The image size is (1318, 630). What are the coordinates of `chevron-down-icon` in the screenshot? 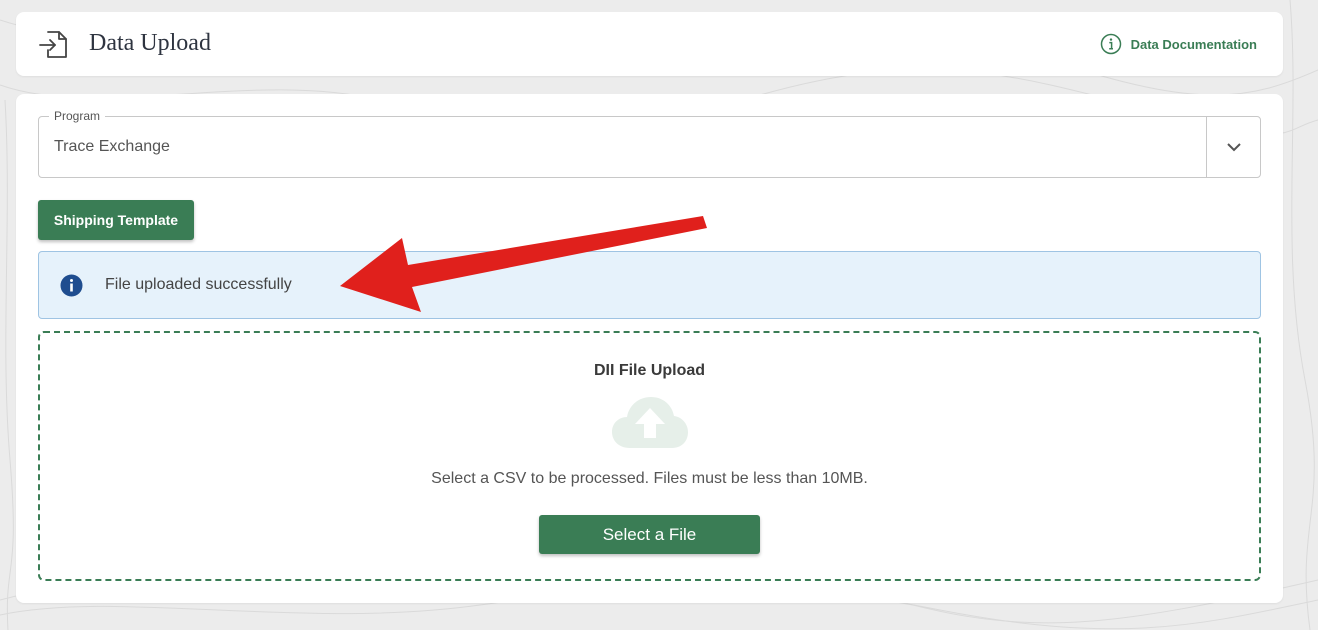 It's located at (1234, 147).